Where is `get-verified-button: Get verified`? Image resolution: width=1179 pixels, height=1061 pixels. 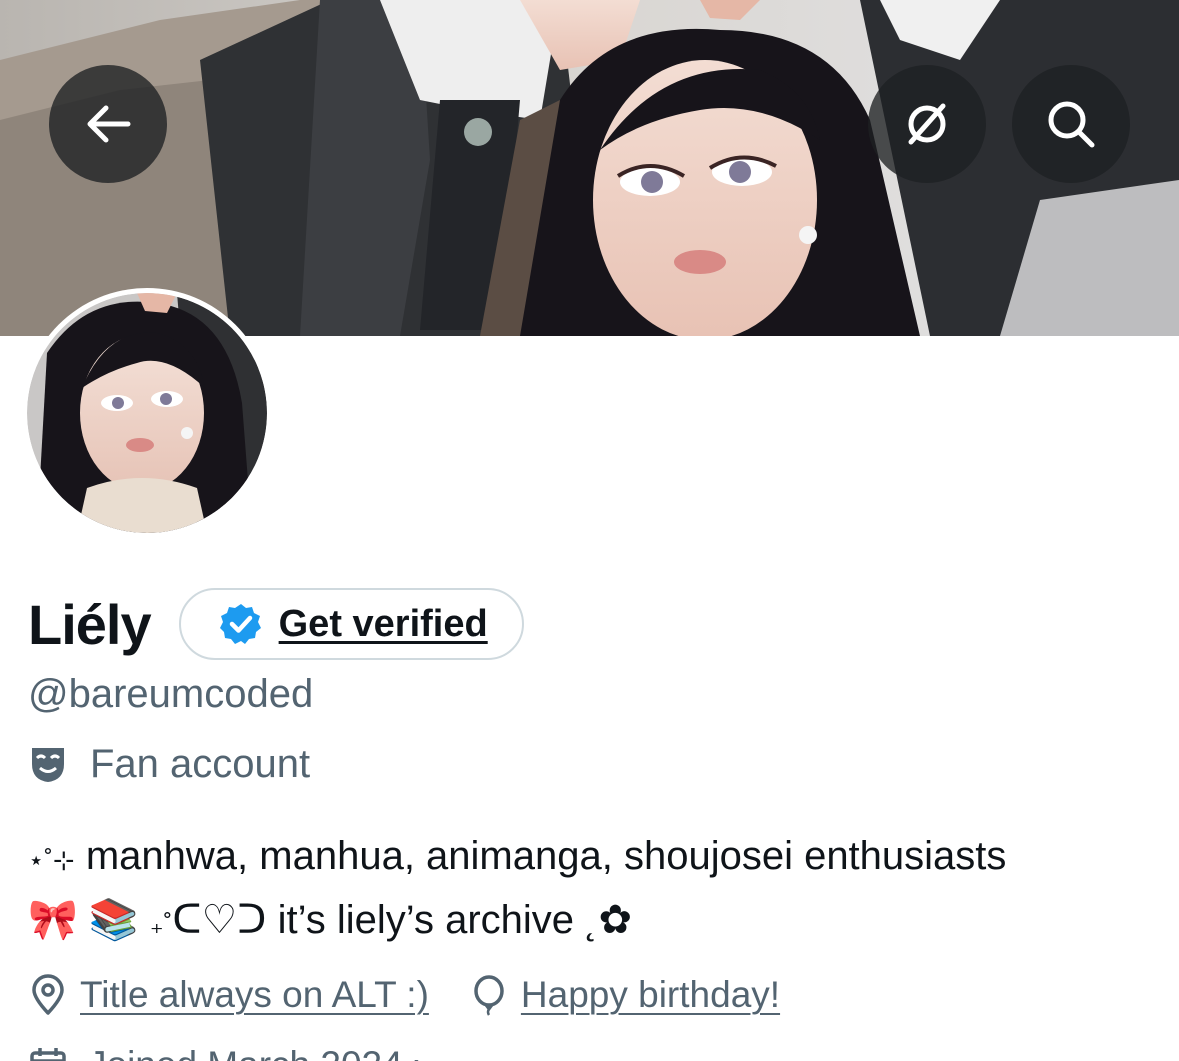
get-verified-button: Get verified is located at coordinates (351, 624).